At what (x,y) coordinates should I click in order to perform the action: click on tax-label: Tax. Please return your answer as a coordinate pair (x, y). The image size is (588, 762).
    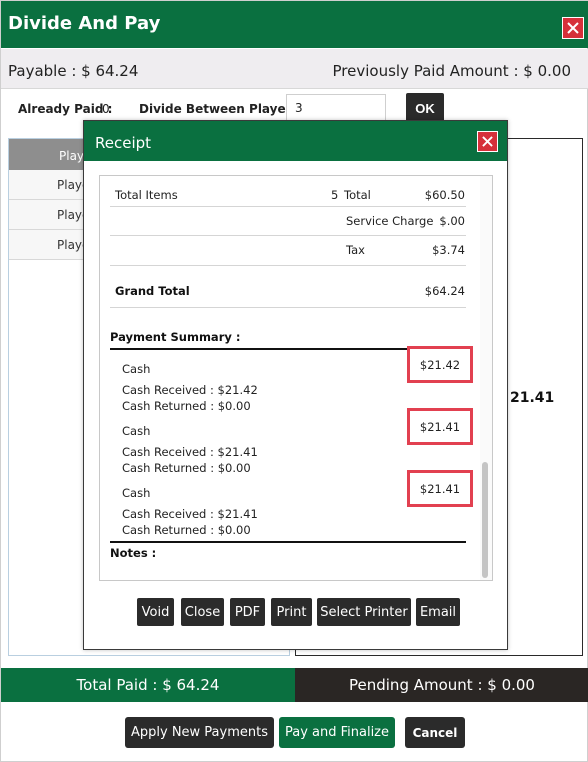
    Looking at the image, I should click on (355, 250).